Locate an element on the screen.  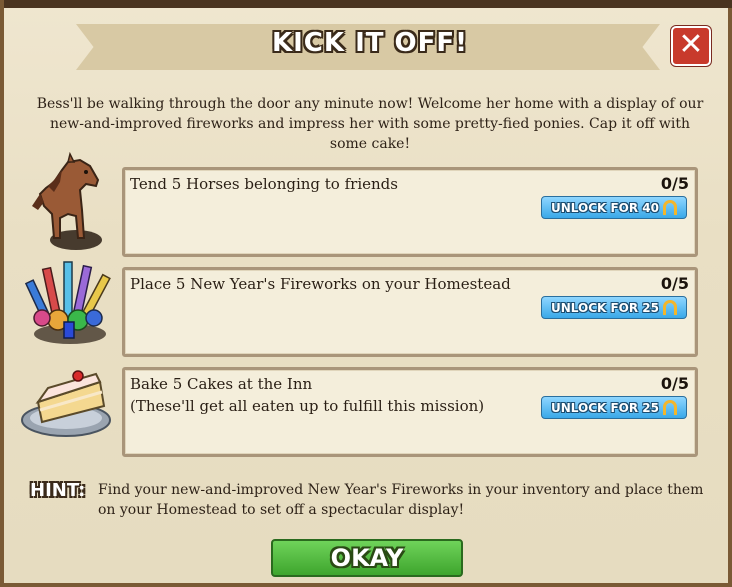
cake-icon is located at coordinates (67, 402).